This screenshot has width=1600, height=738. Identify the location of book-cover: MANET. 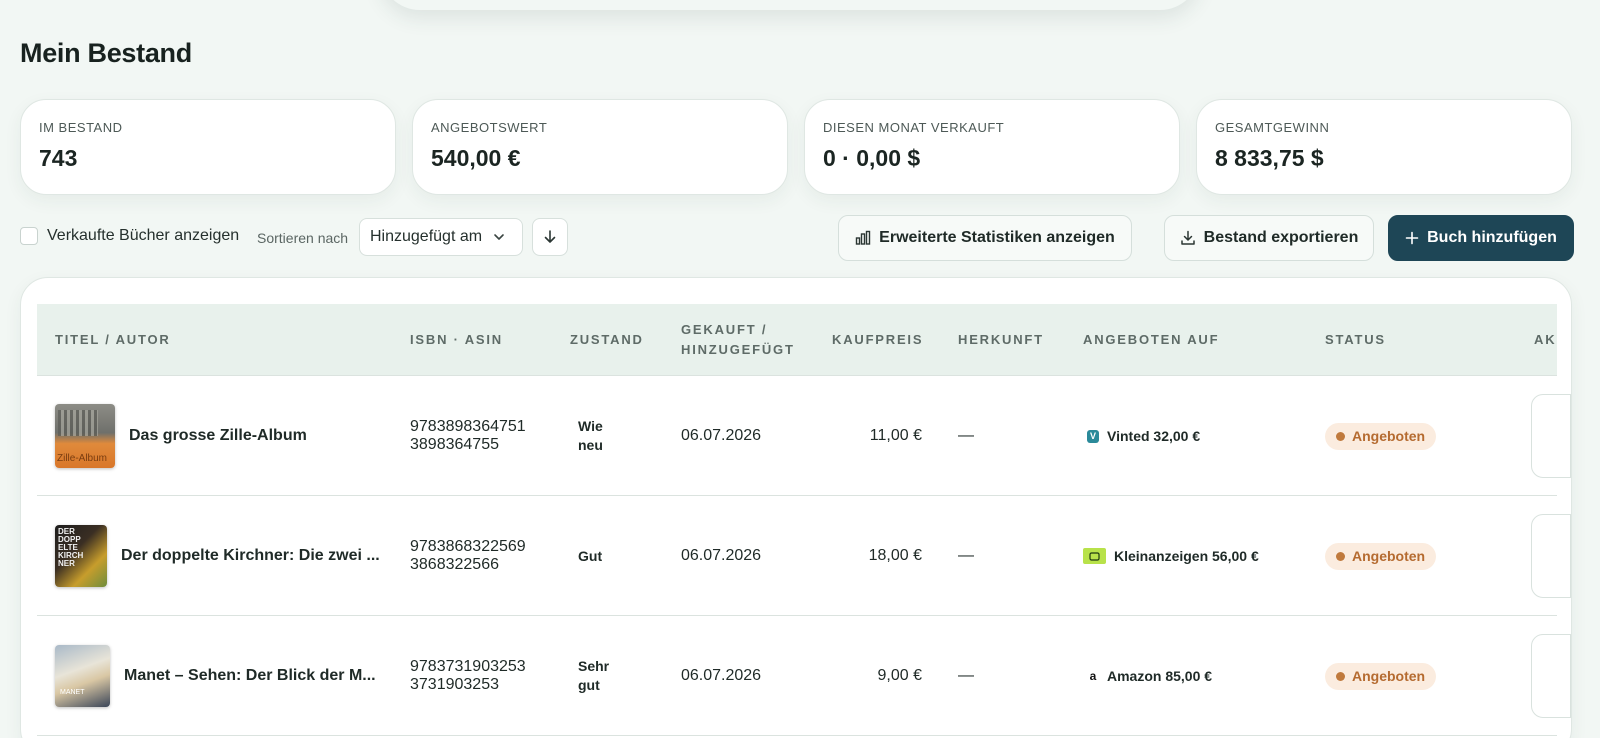
(82, 676).